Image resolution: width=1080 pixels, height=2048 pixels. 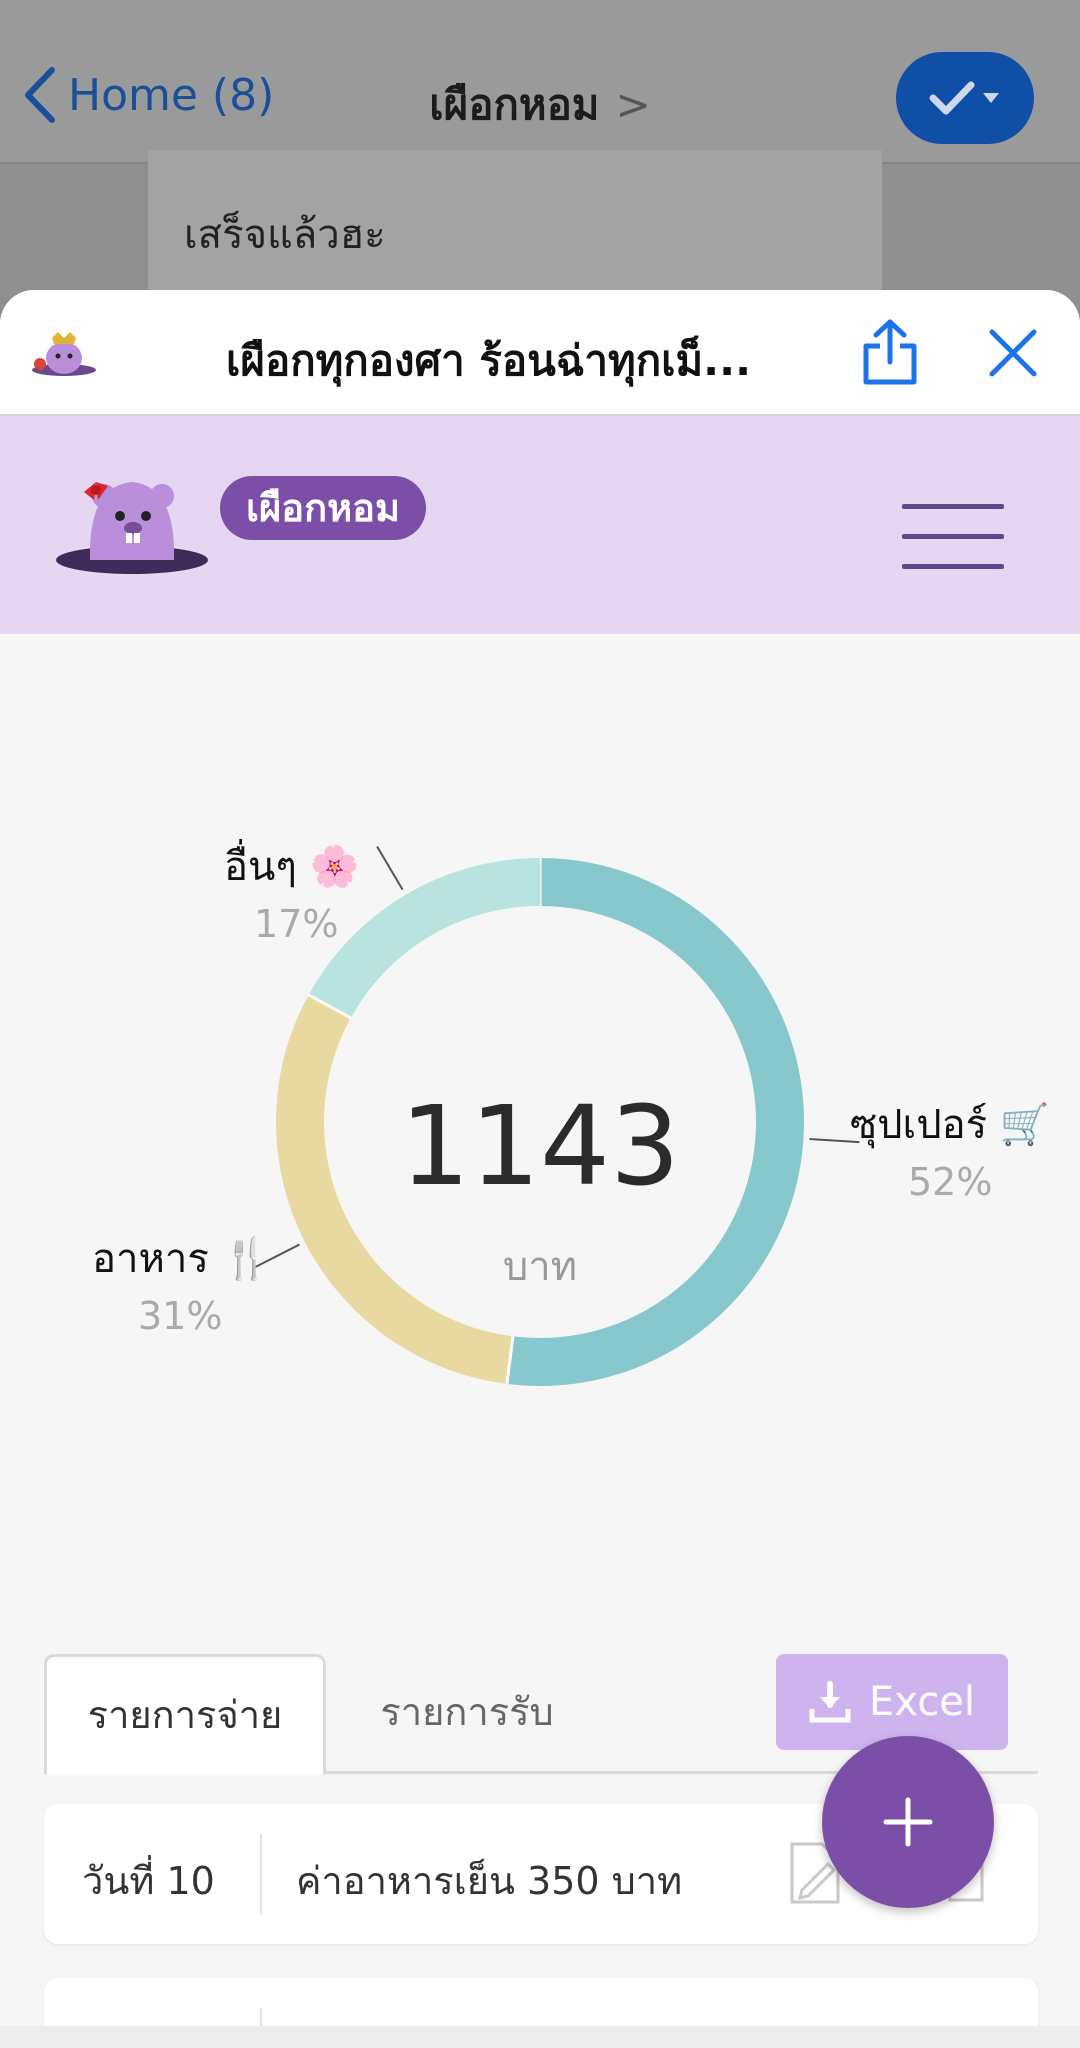 What do you see at coordinates (515, 220) in the screenshot?
I see `chat-message-bubble: เสร็จแล้วฮะ` at bounding box center [515, 220].